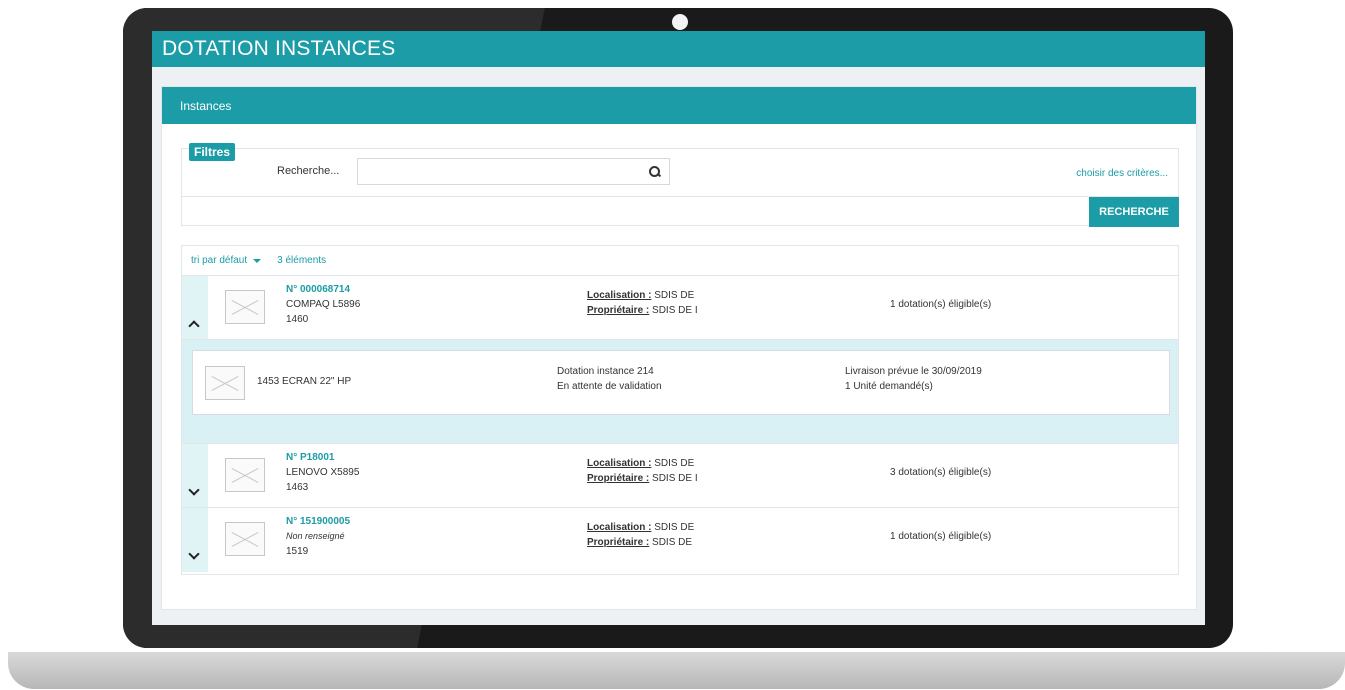 The image size is (1345, 690). I want to click on row-code: 1460, so click(297, 319).